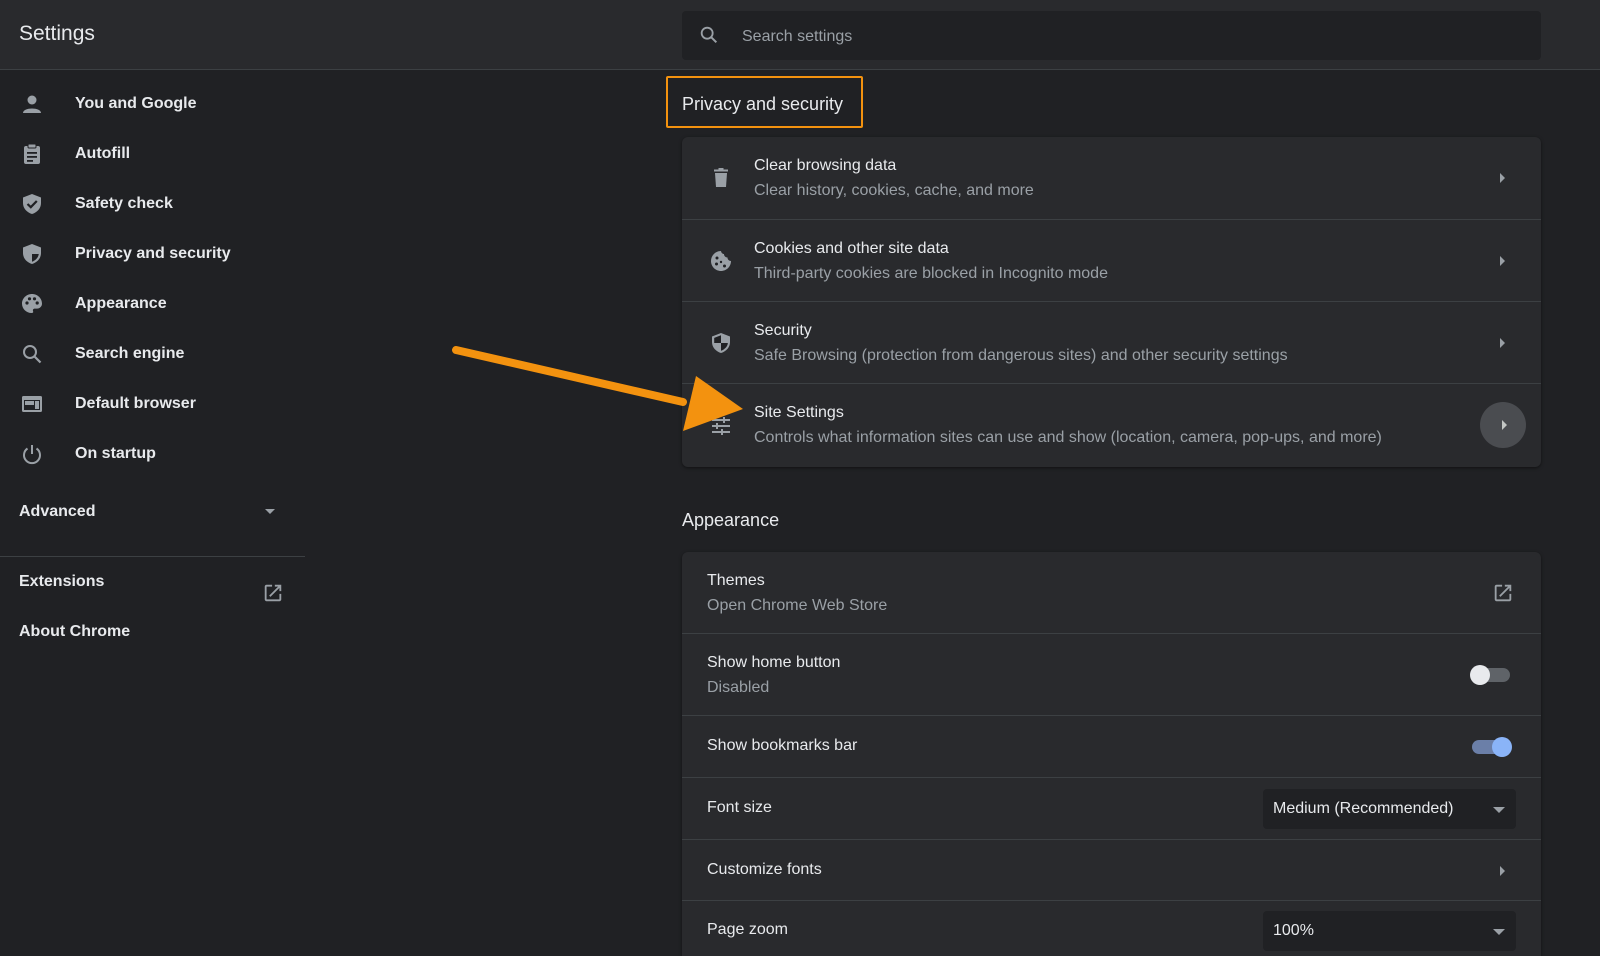 The height and width of the screenshot is (956, 1600). What do you see at coordinates (57, 511) in the screenshot?
I see `advanced-label: Advanced` at bounding box center [57, 511].